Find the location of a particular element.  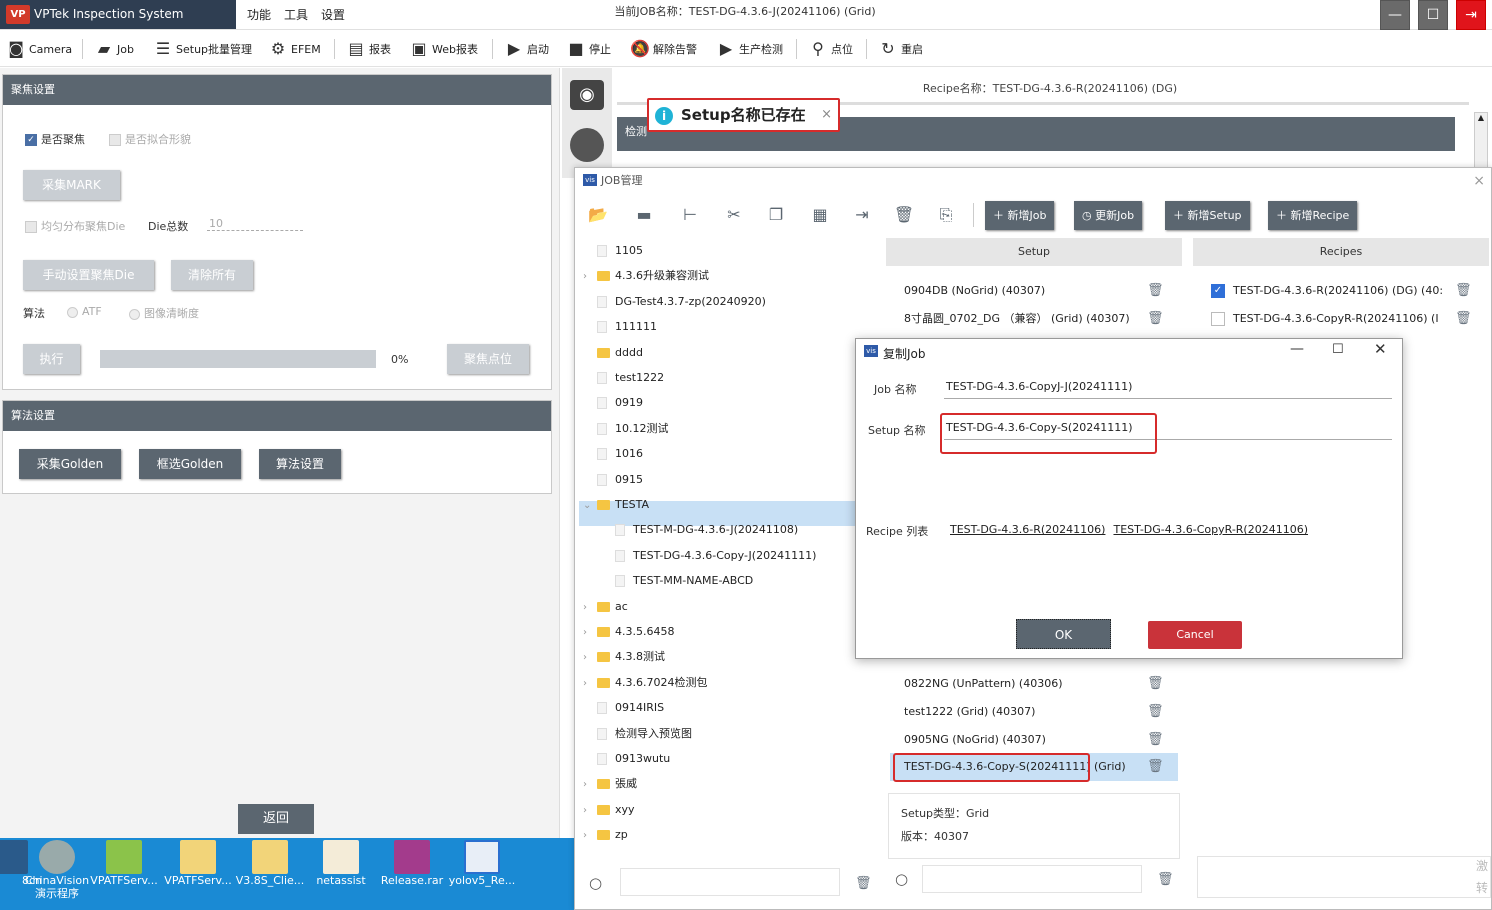

setup-search-input is located at coordinates (1032, 879).